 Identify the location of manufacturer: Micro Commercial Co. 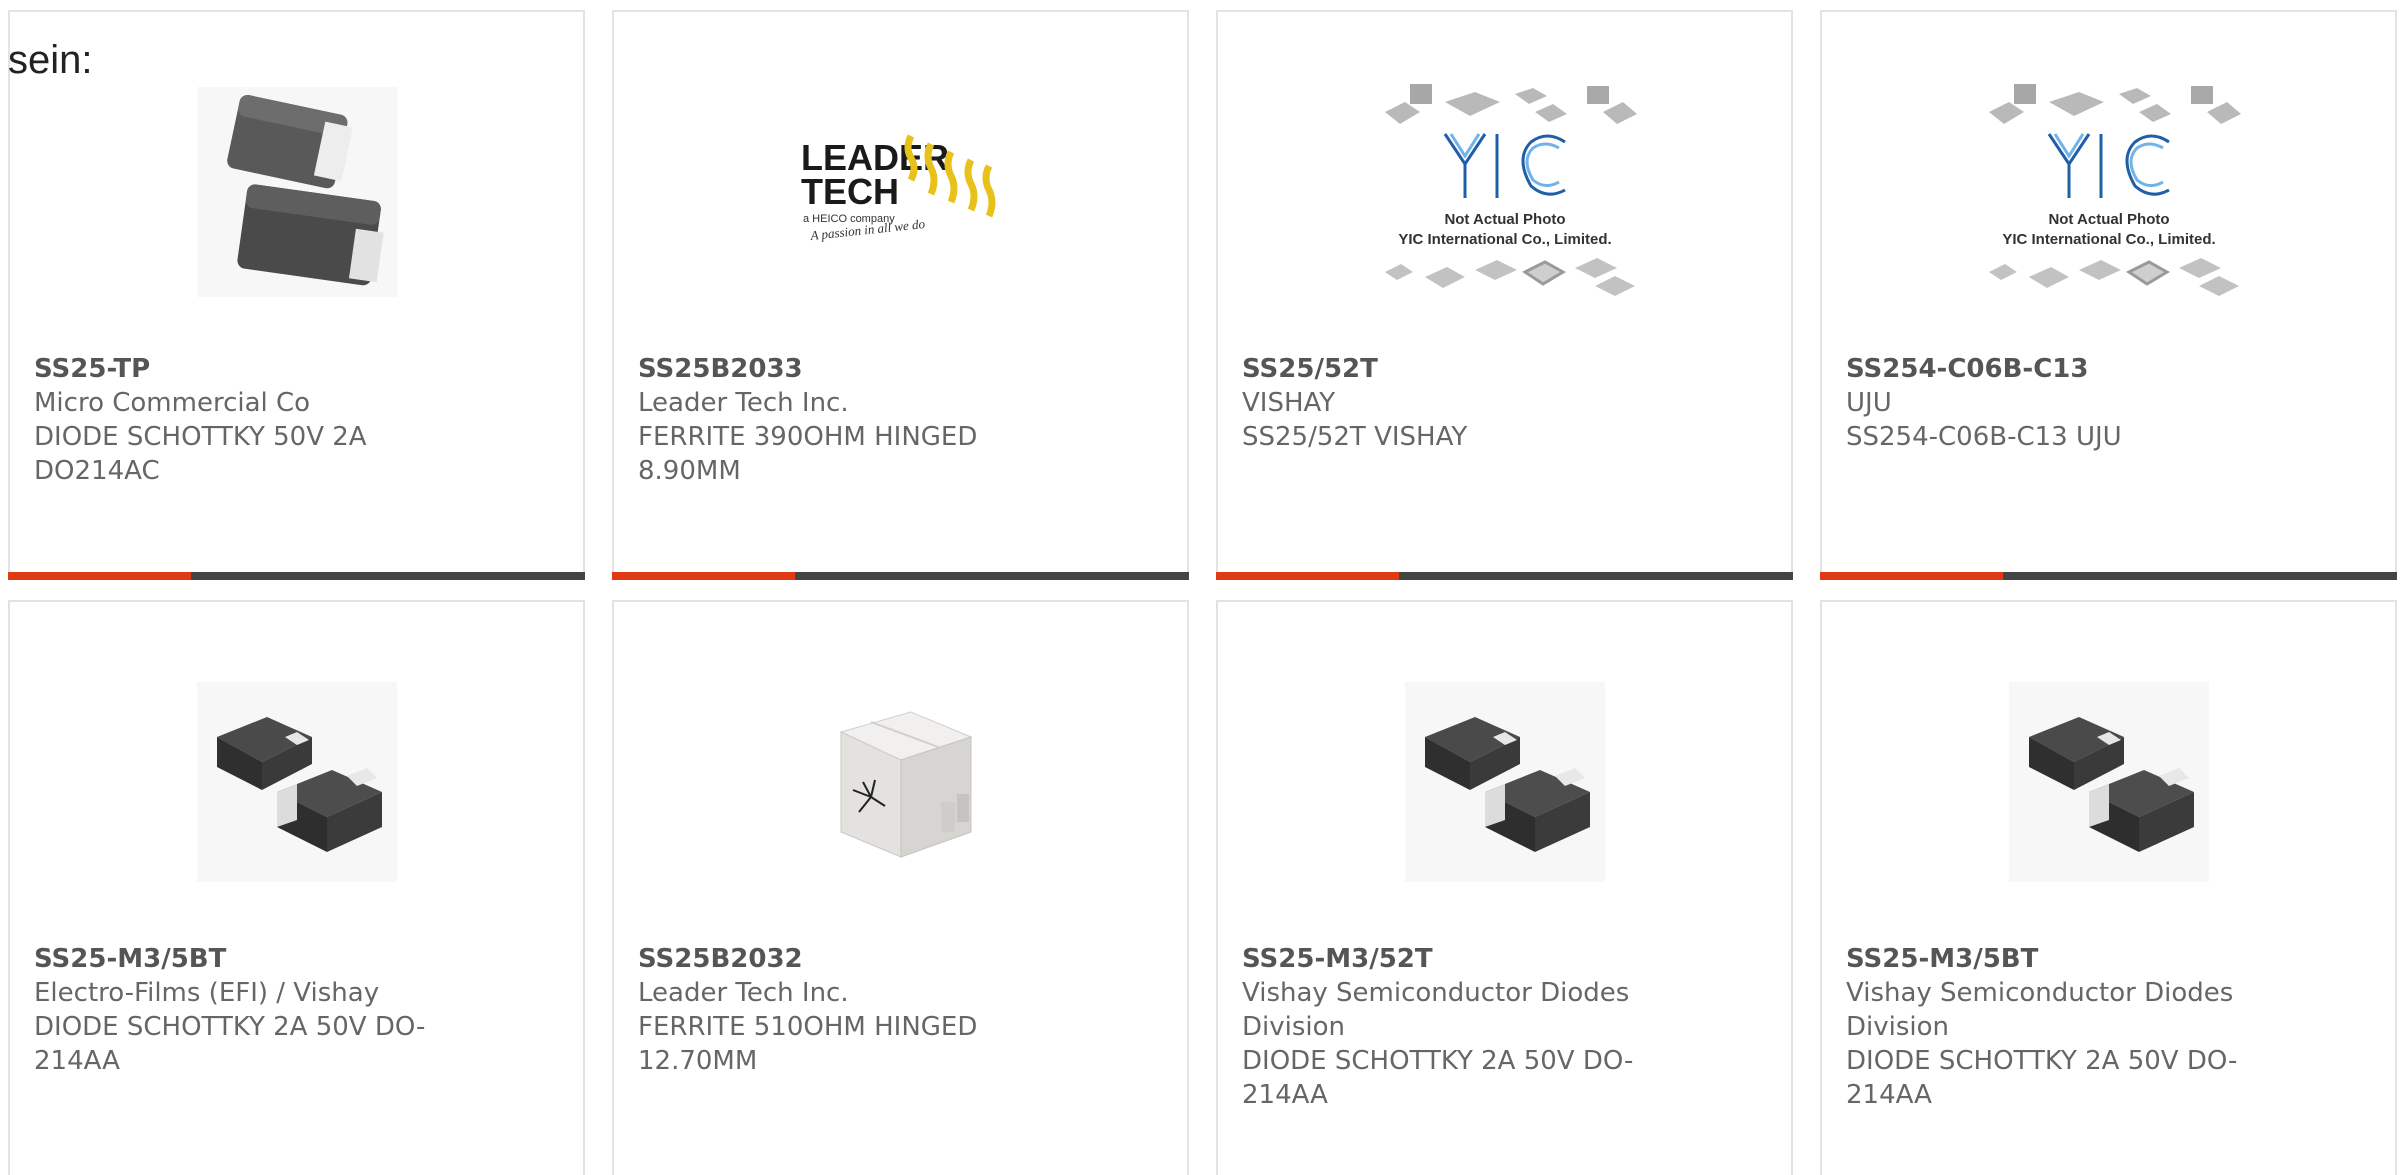
(172, 403).